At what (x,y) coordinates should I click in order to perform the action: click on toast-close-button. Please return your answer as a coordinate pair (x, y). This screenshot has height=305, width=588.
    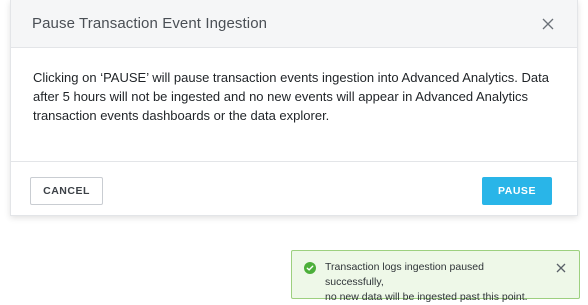
    Looking at the image, I should click on (561, 267).